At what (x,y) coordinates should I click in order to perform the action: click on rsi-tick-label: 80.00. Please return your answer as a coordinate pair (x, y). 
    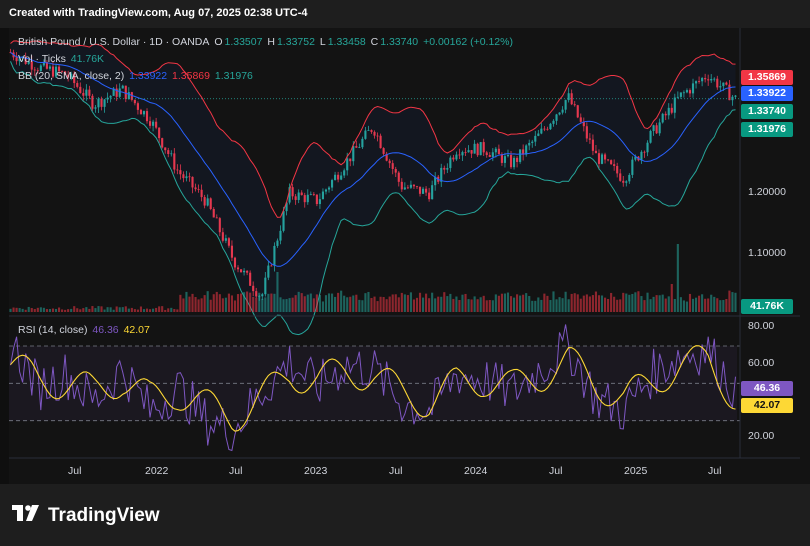
    Looking at the image, I should click on (761, 326).